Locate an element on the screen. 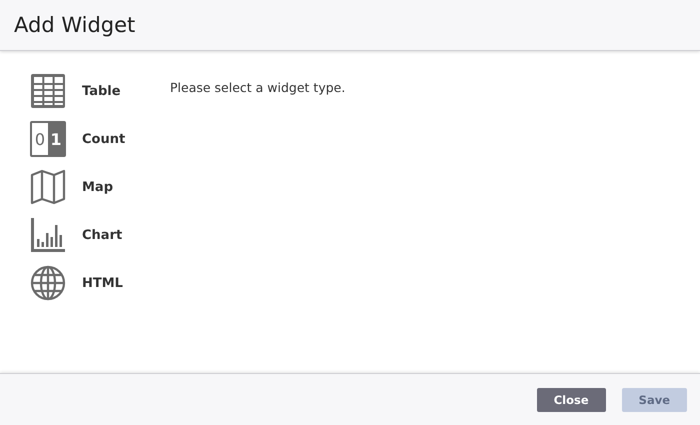 Image resolution: width=700 pixels, height=425 pixels. widget-type-item: Chart is located at coordinates (100, 235).